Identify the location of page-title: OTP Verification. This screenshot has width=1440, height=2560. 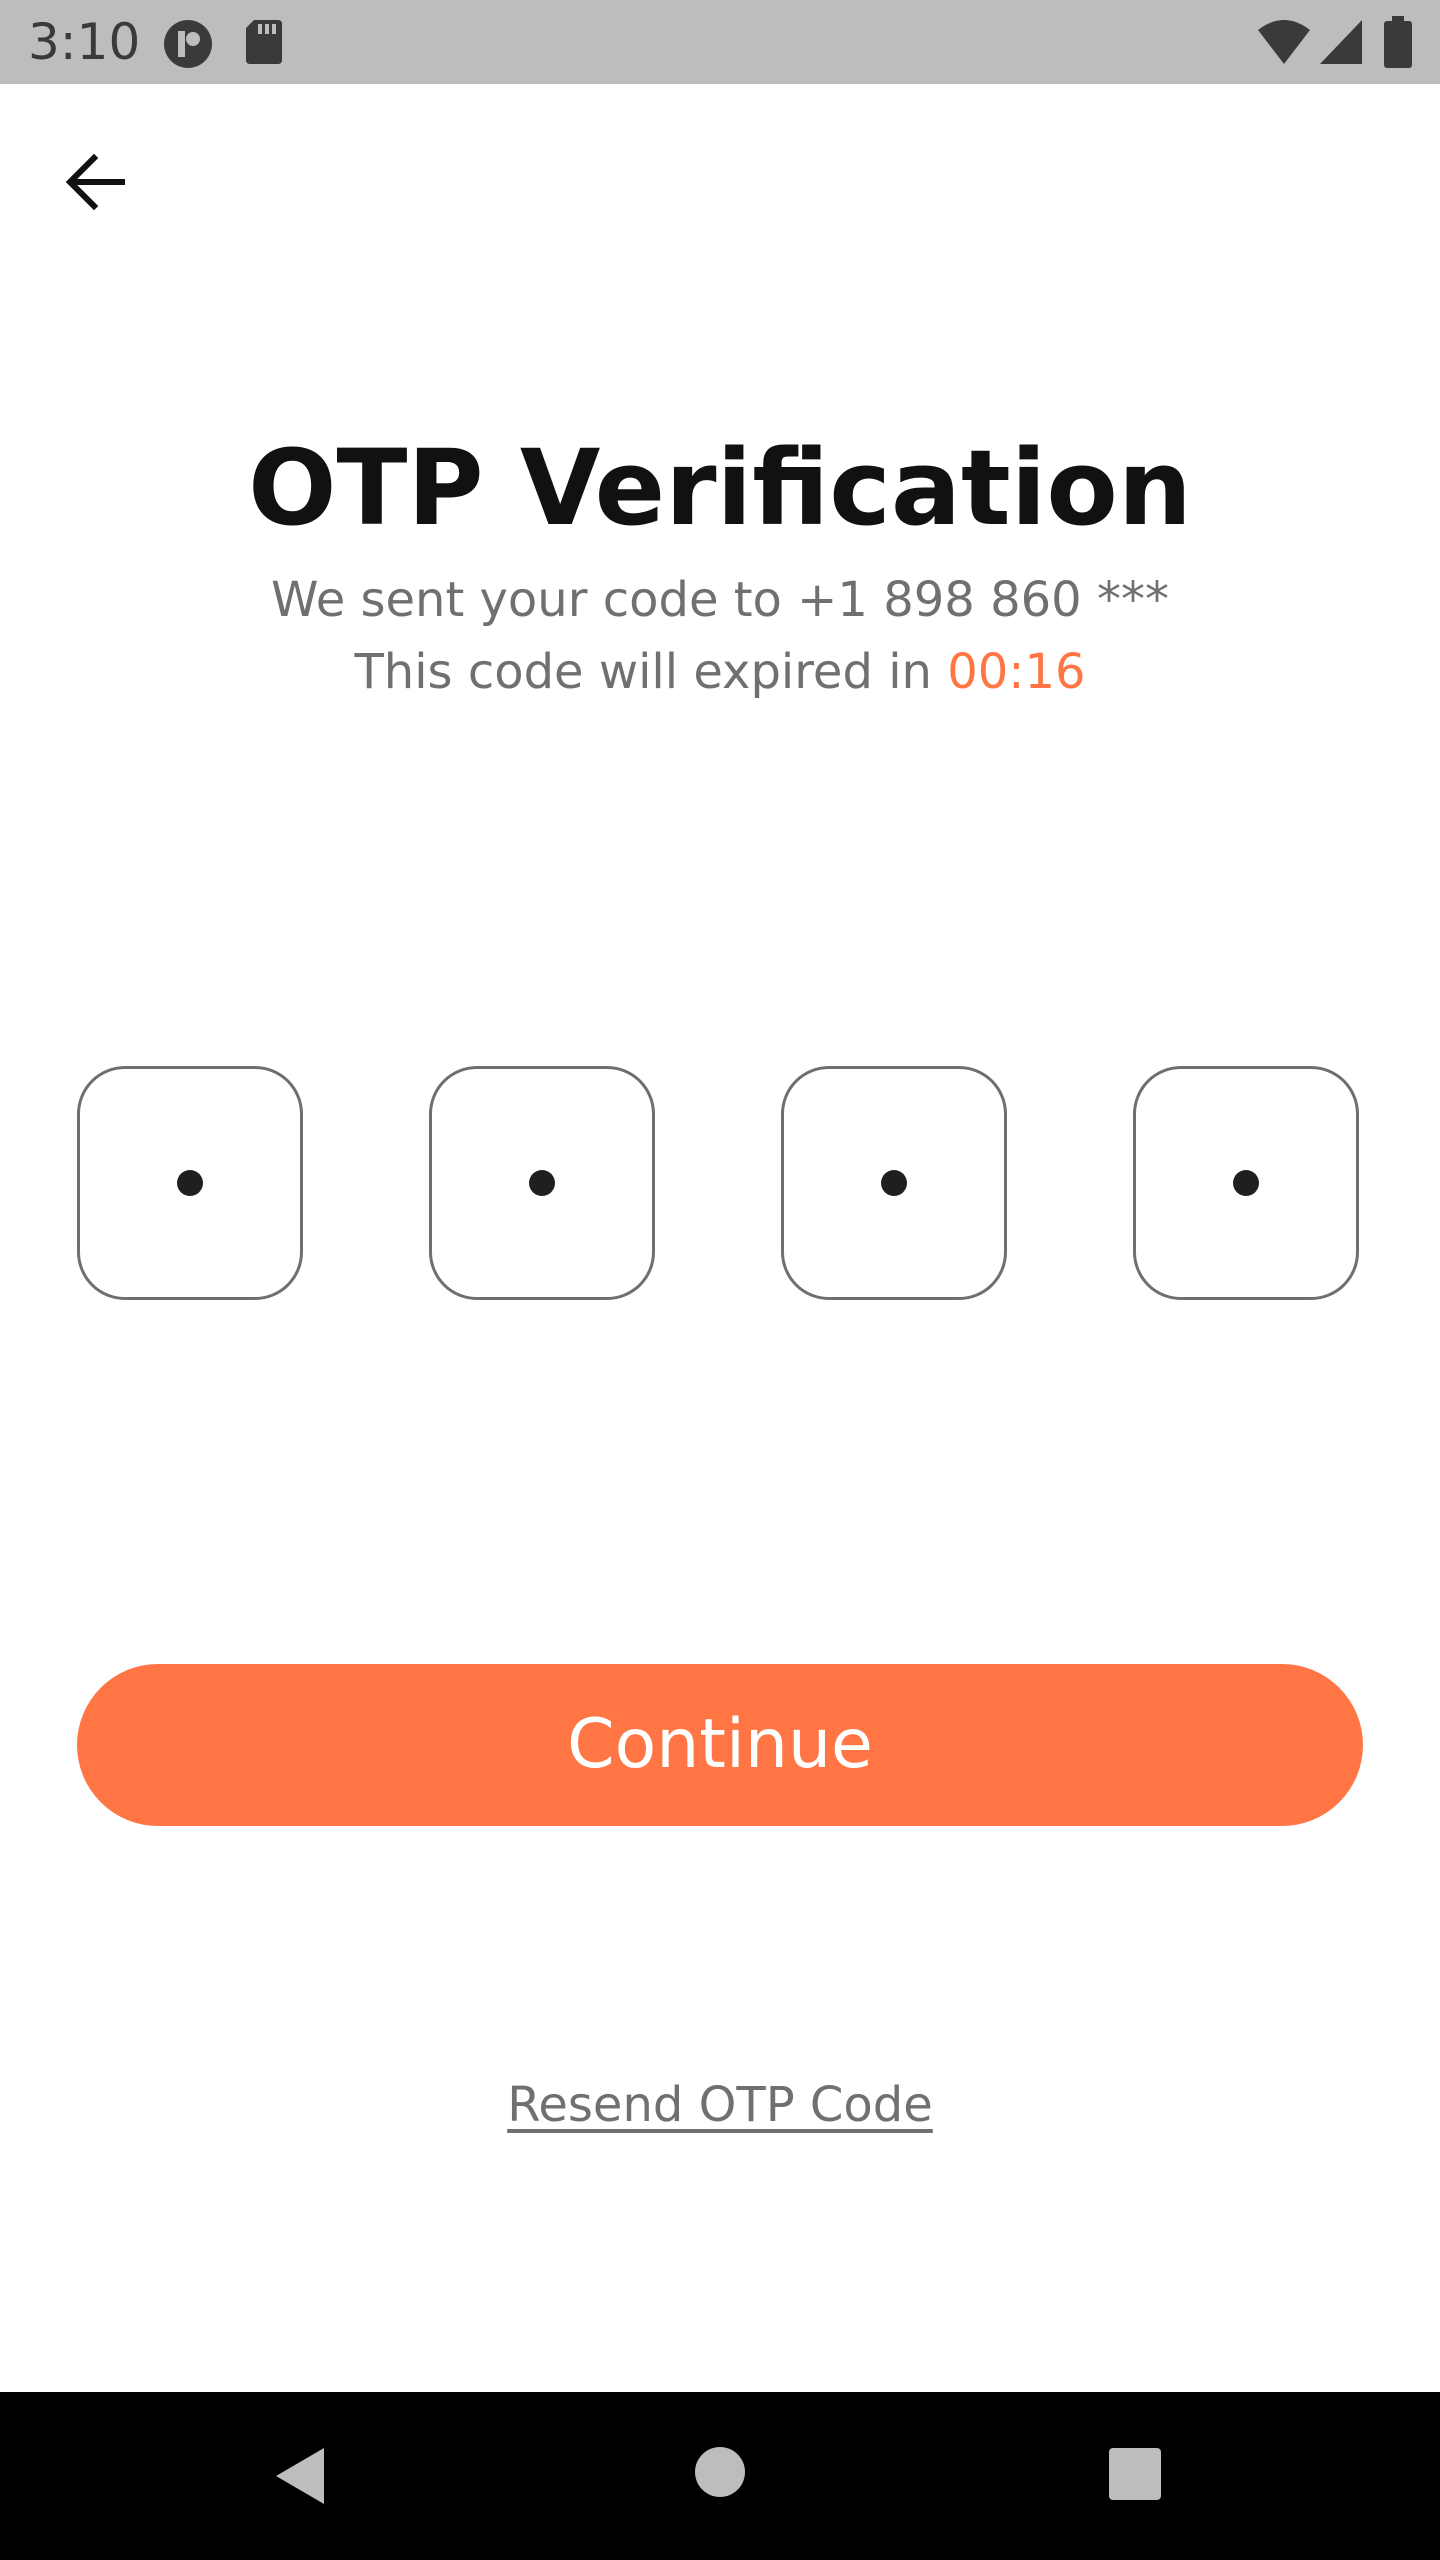
(720, 488).